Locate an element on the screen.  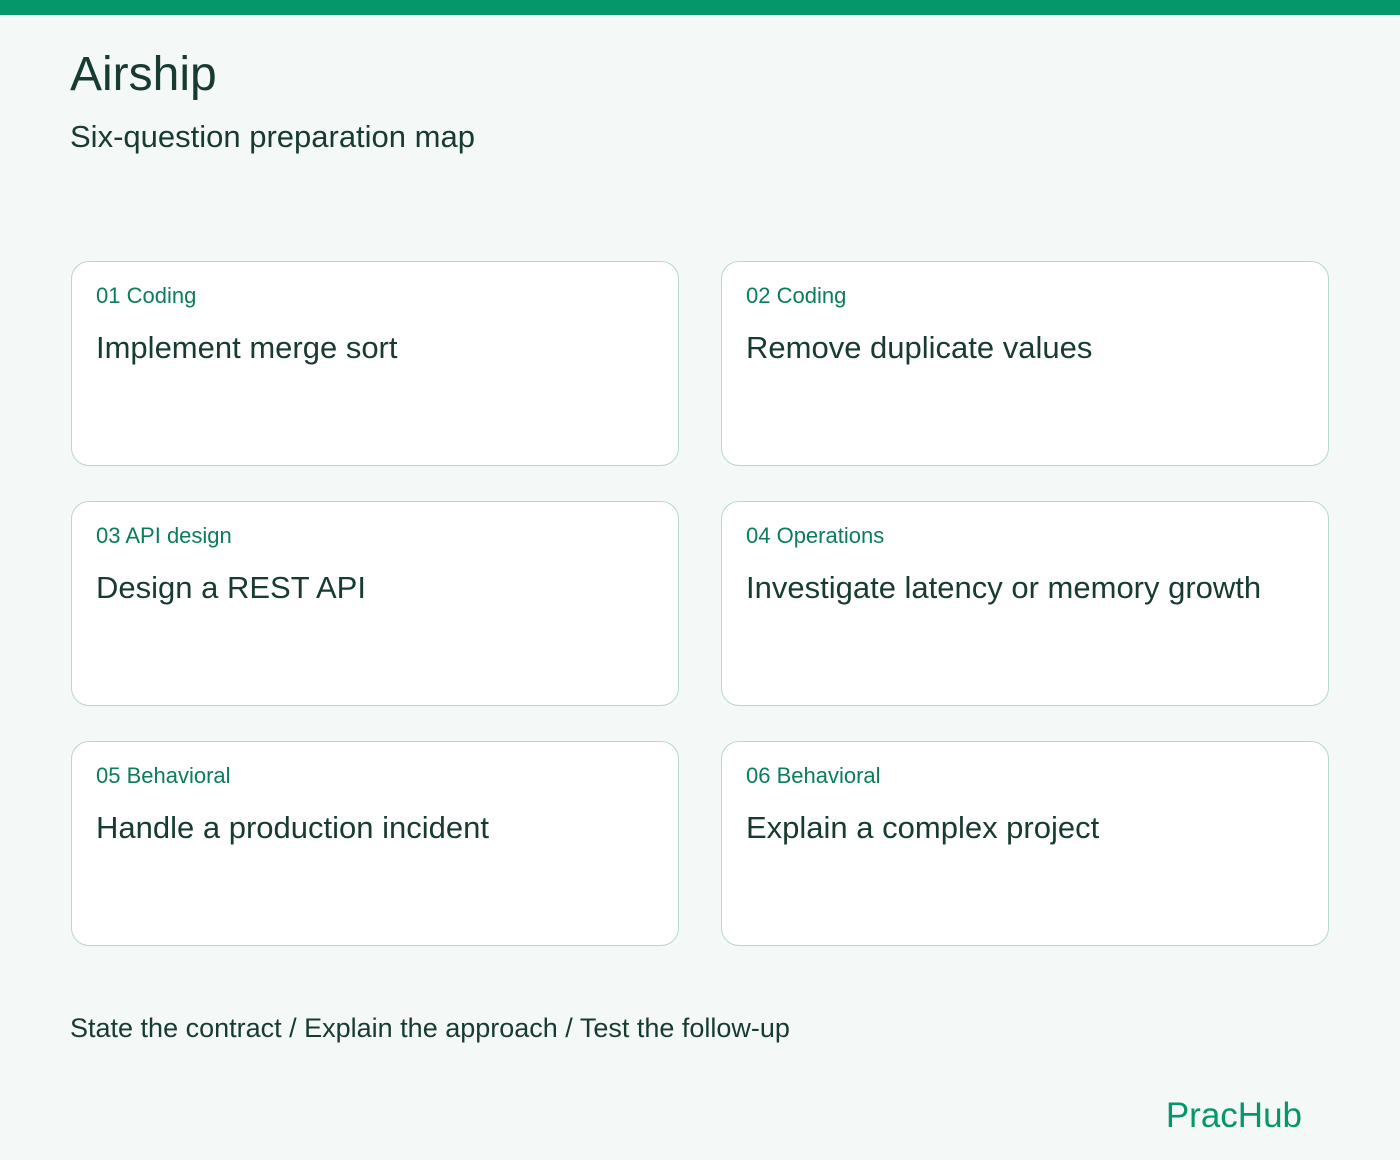
question-title: Remove duplicate values is located at coordinates (919, 347).